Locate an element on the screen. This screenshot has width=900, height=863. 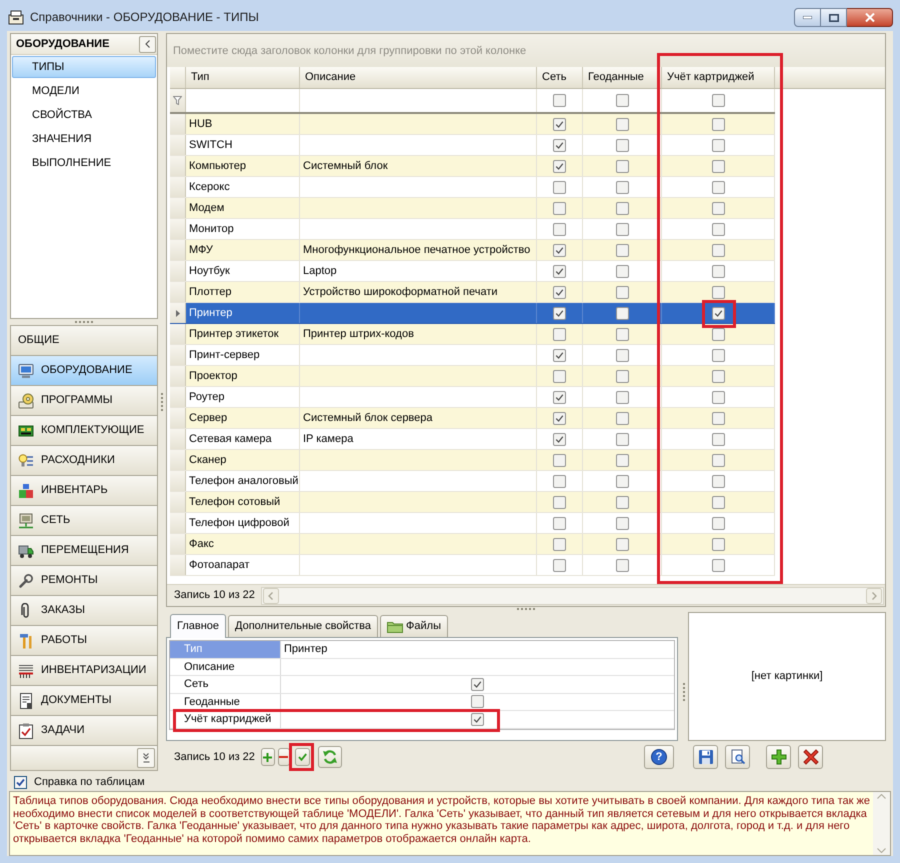
table-row: Ноутбук Laptop is located at coordinates (472, 271).